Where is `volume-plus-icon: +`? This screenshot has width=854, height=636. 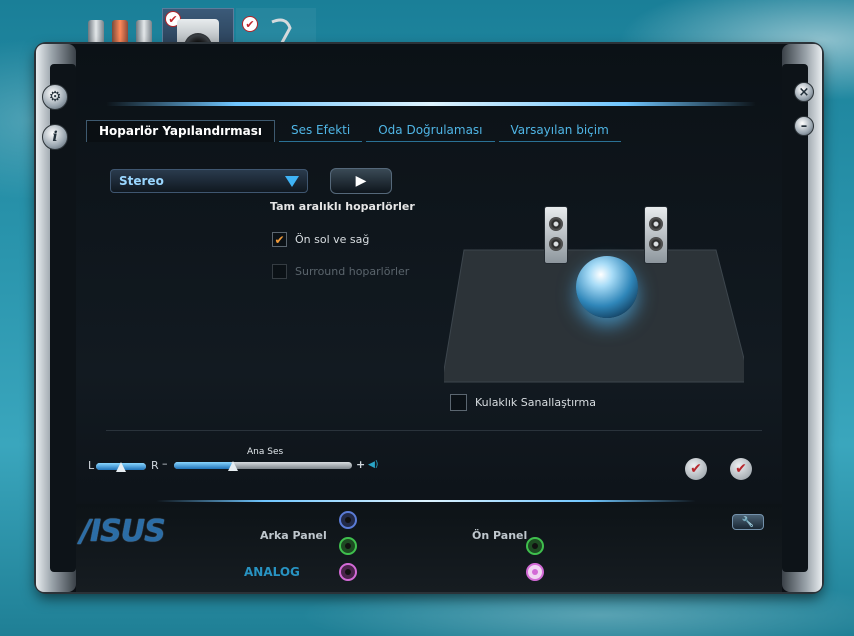
volume-plus-icon: + is located at coordinates (361, 464).